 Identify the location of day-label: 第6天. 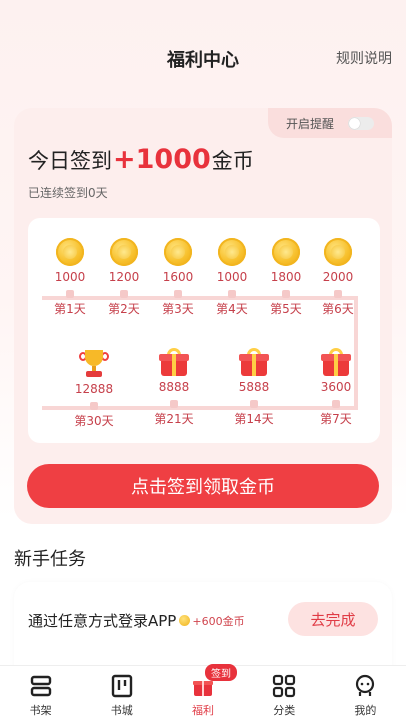
(338, 309).